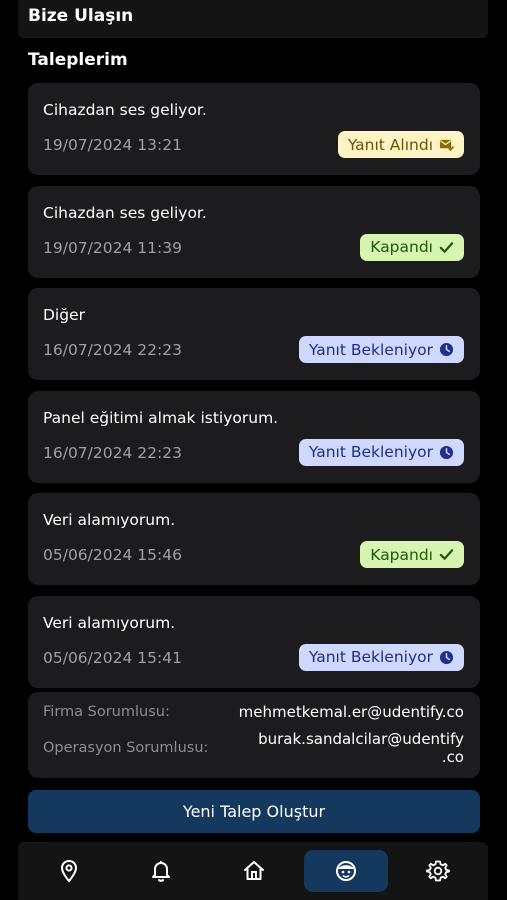  I want to click on firm-contact-label: Firma Sorumlusu:, so click(106, 712).